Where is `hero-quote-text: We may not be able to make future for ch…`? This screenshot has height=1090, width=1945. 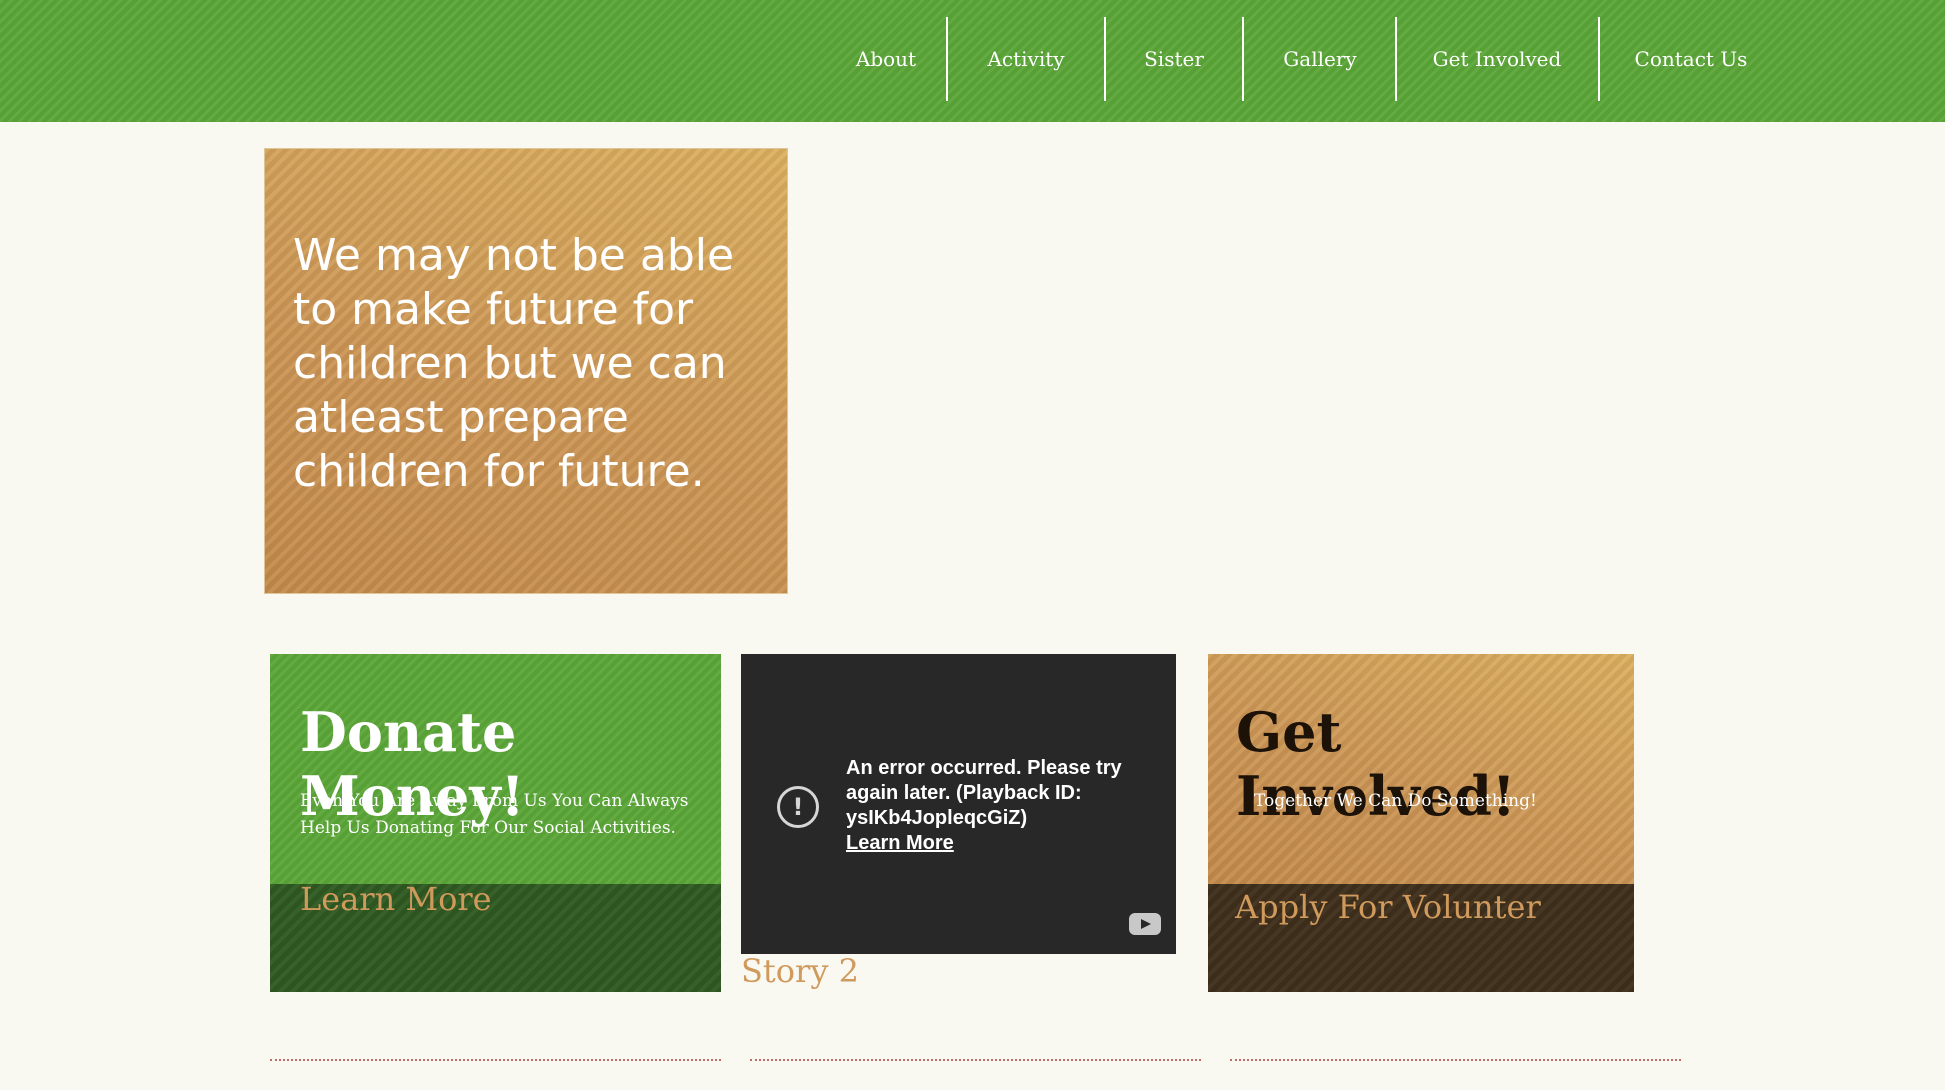 hero-quote-text: We may not be able to make future for ch… is located at coordinates (514, 363).